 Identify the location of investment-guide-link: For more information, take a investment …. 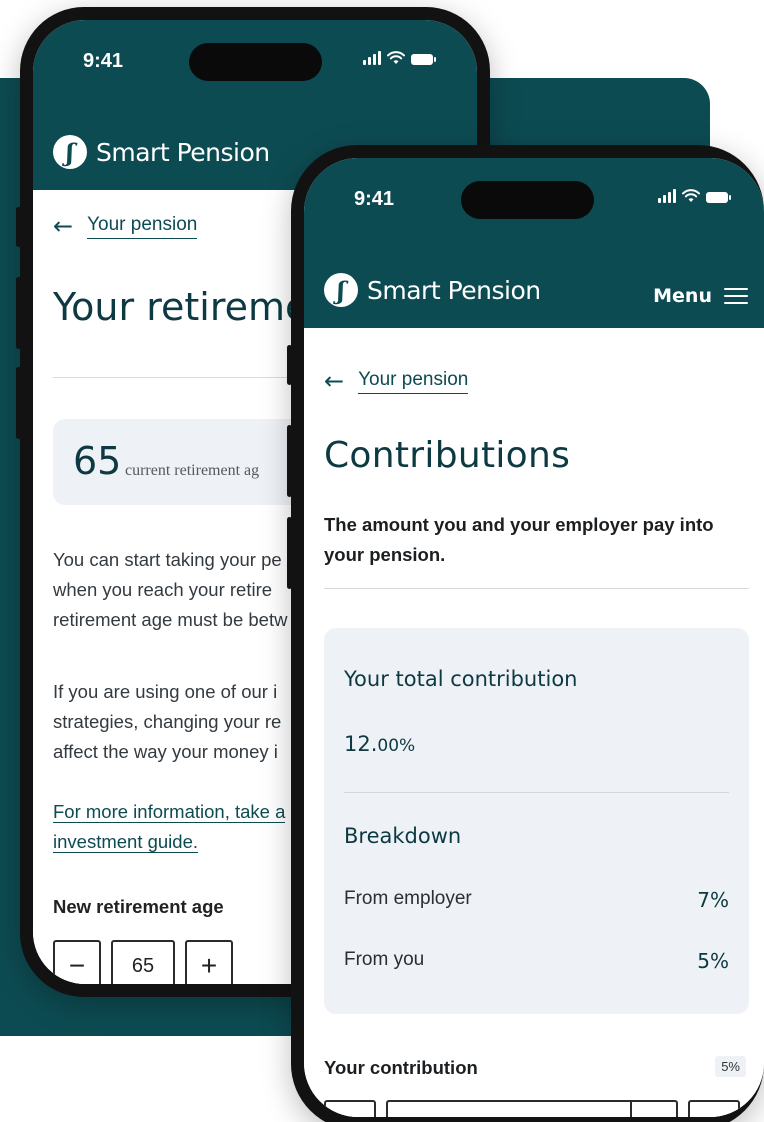
(169, 827).